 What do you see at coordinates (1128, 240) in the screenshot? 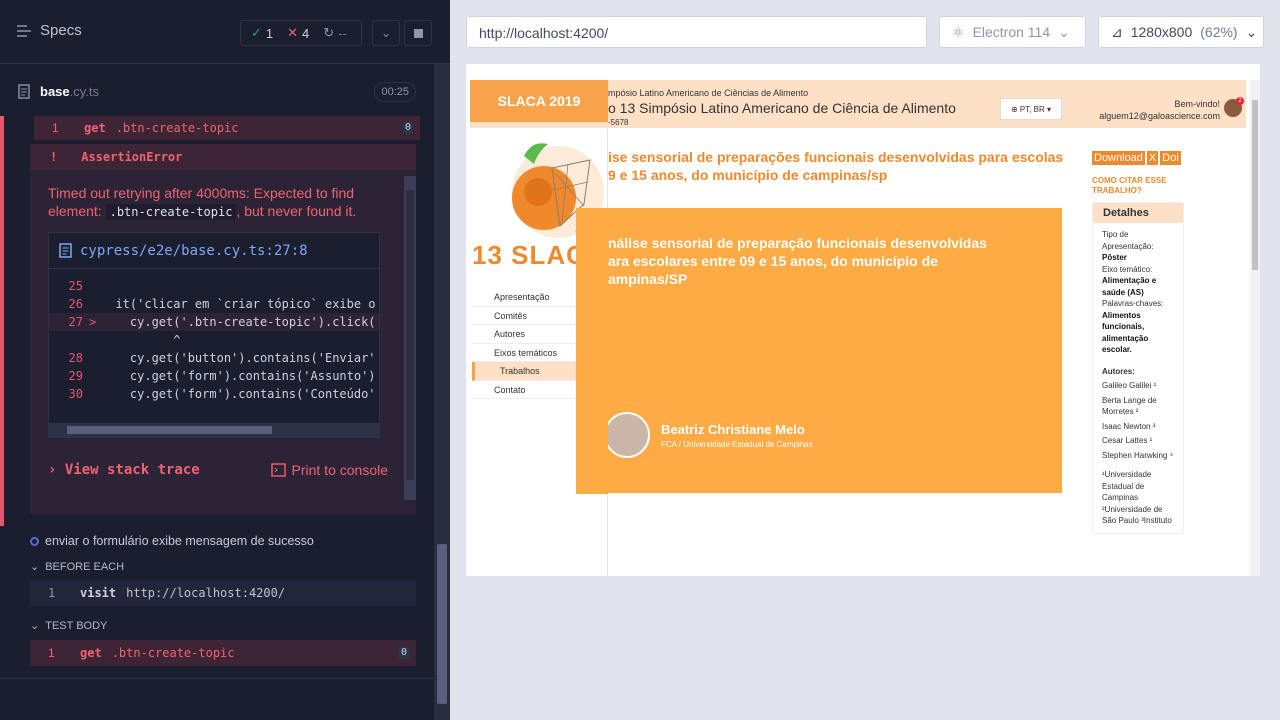
I see `type-label: Tipo de Apresentação:` at bounding box center [1128, 240].